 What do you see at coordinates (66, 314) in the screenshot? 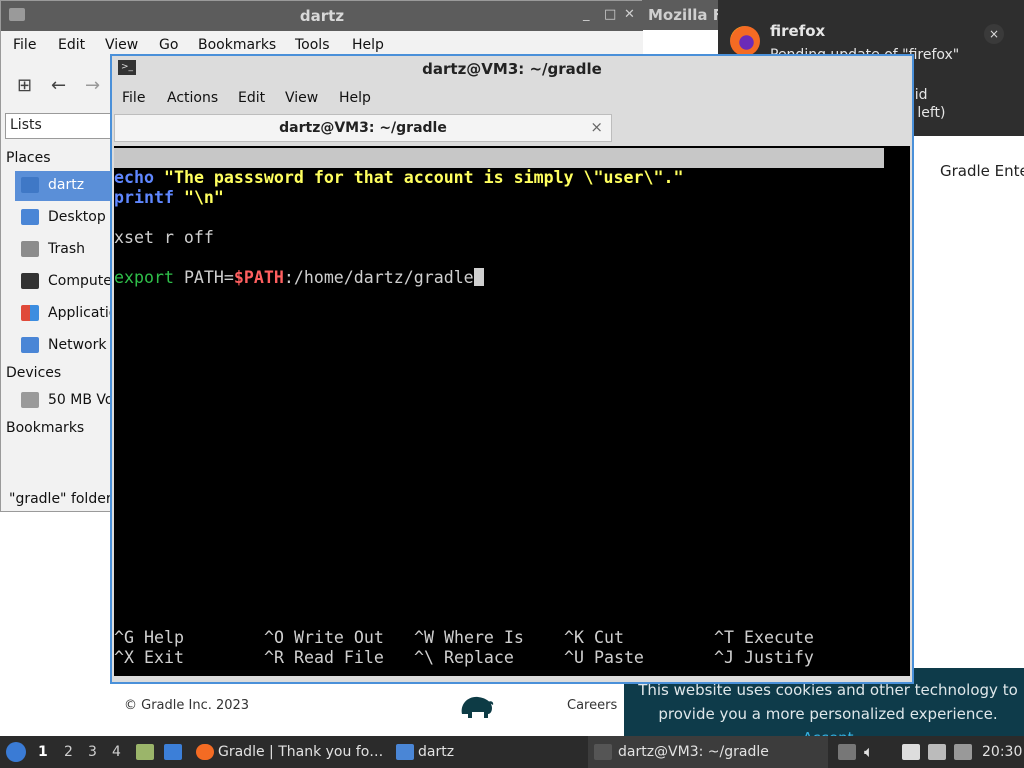
I see `place-applications: Applicatio` at bounding box center [66, 314].